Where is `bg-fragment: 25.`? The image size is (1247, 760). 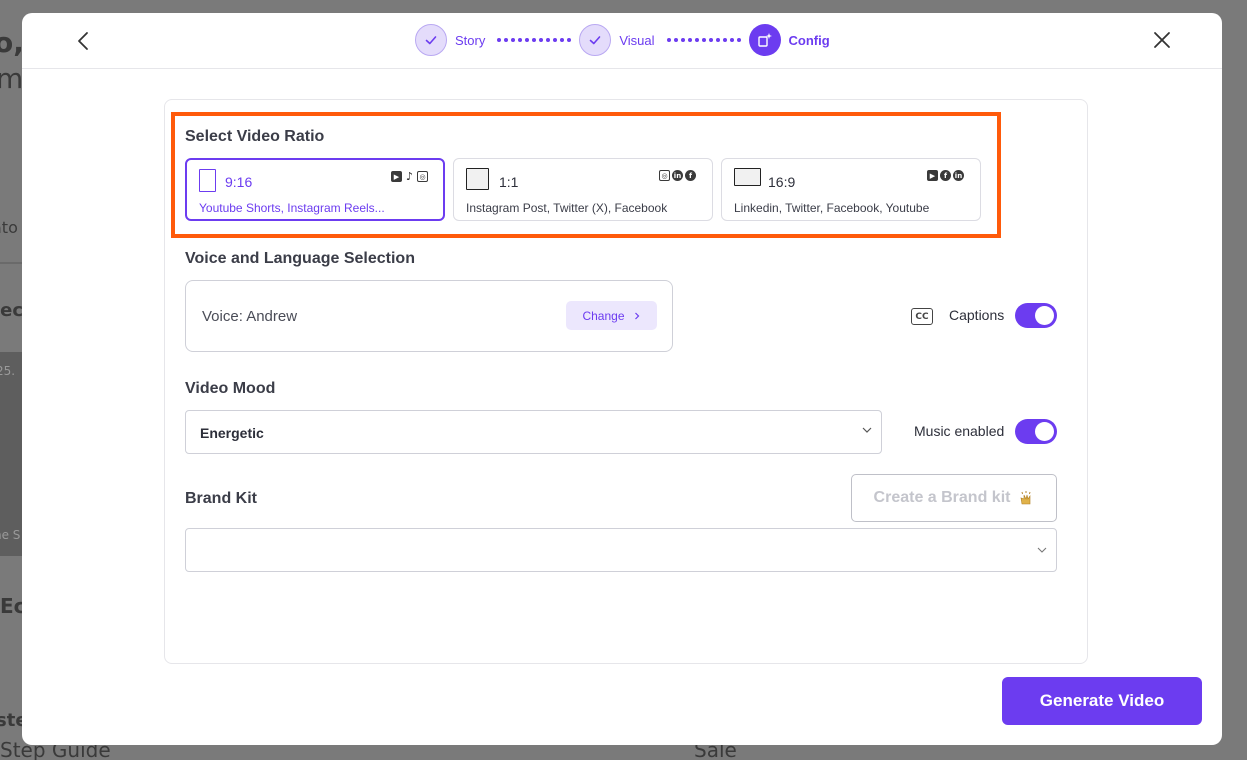
bg-fragment: 25. is located at coordinates (8, 371).